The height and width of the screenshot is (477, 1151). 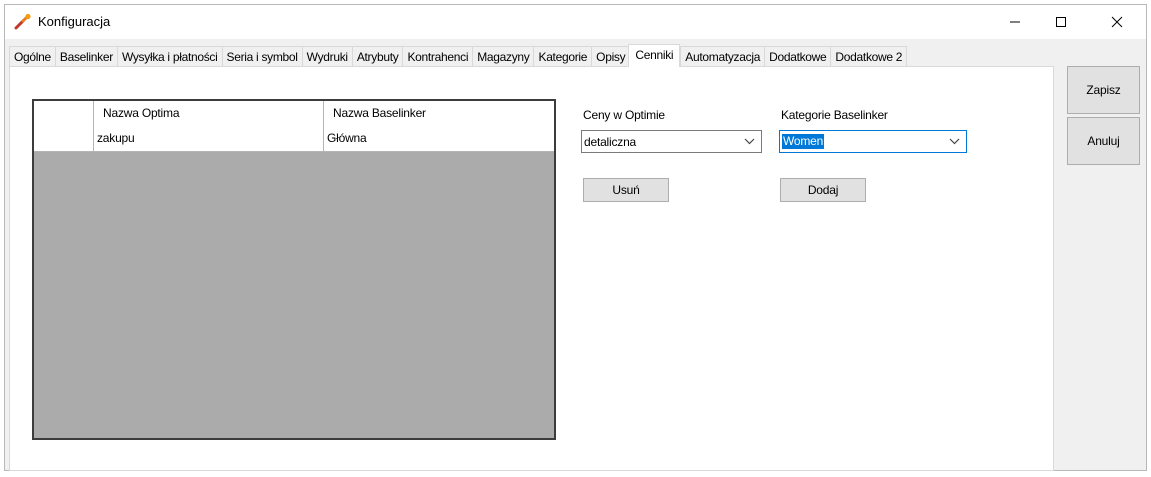 I want to click on prices-selected-value: detaliczna, so click(x=610, y=142).